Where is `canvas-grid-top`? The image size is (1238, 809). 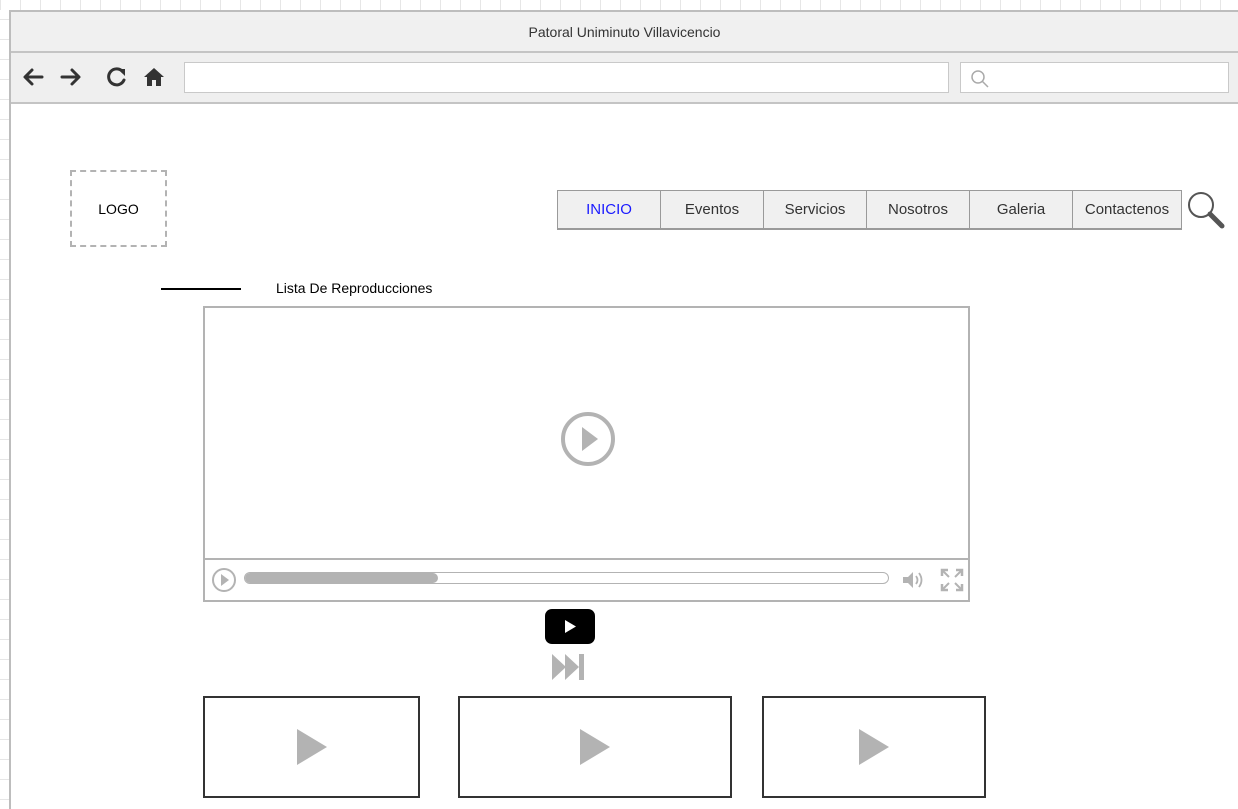
canvas-grid-top is located at coordinates (619, 5).